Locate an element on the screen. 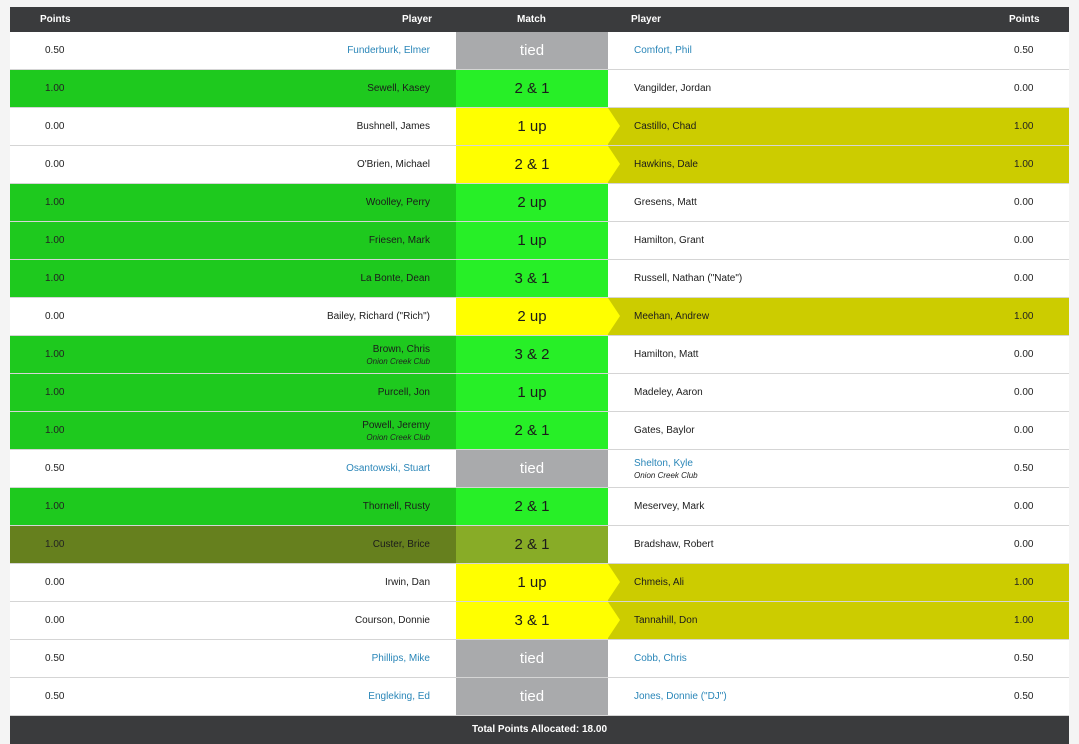  left-player-link: Thornell, Rusty is located at coordinates (396, 506).